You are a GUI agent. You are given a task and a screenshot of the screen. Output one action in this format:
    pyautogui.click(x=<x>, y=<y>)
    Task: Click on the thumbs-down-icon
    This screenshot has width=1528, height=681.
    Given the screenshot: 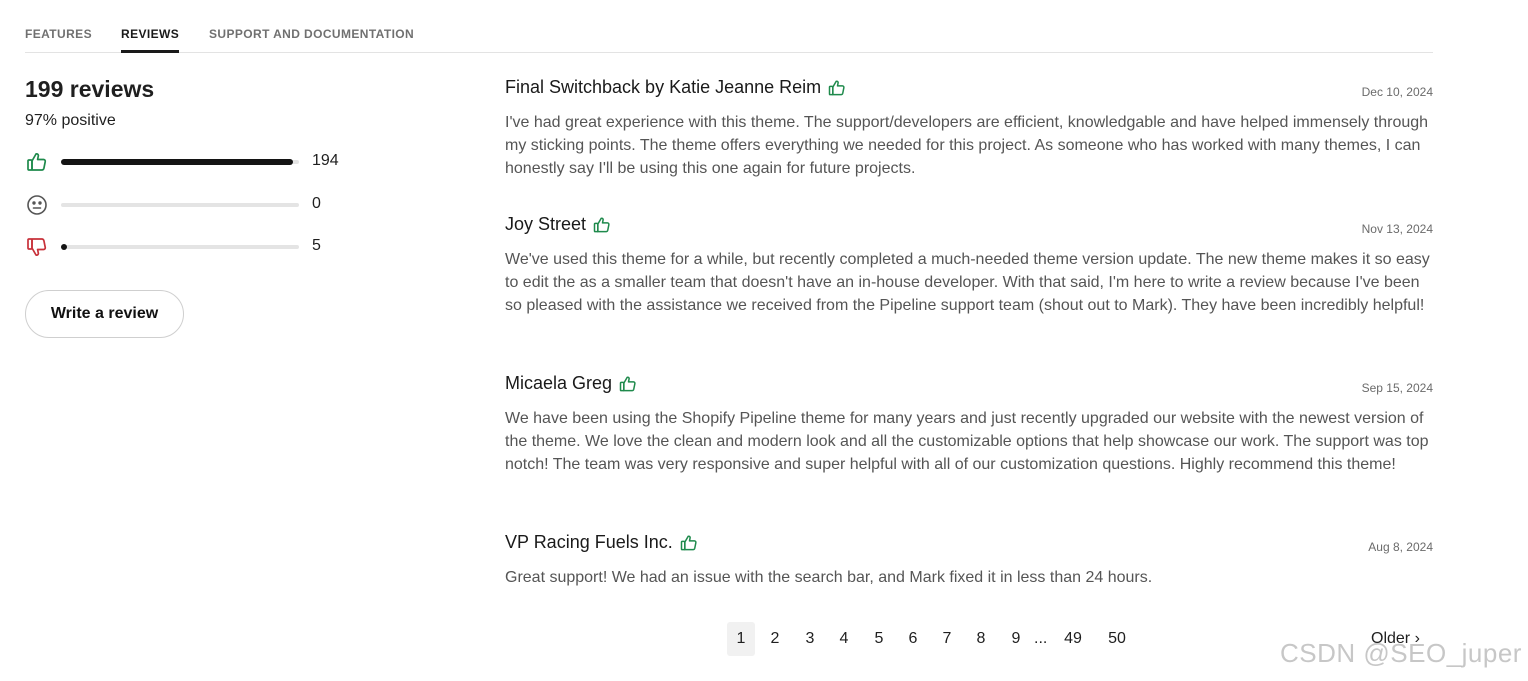 What is the action you would take?
    pyautogui.click(x=37, y=247)
    